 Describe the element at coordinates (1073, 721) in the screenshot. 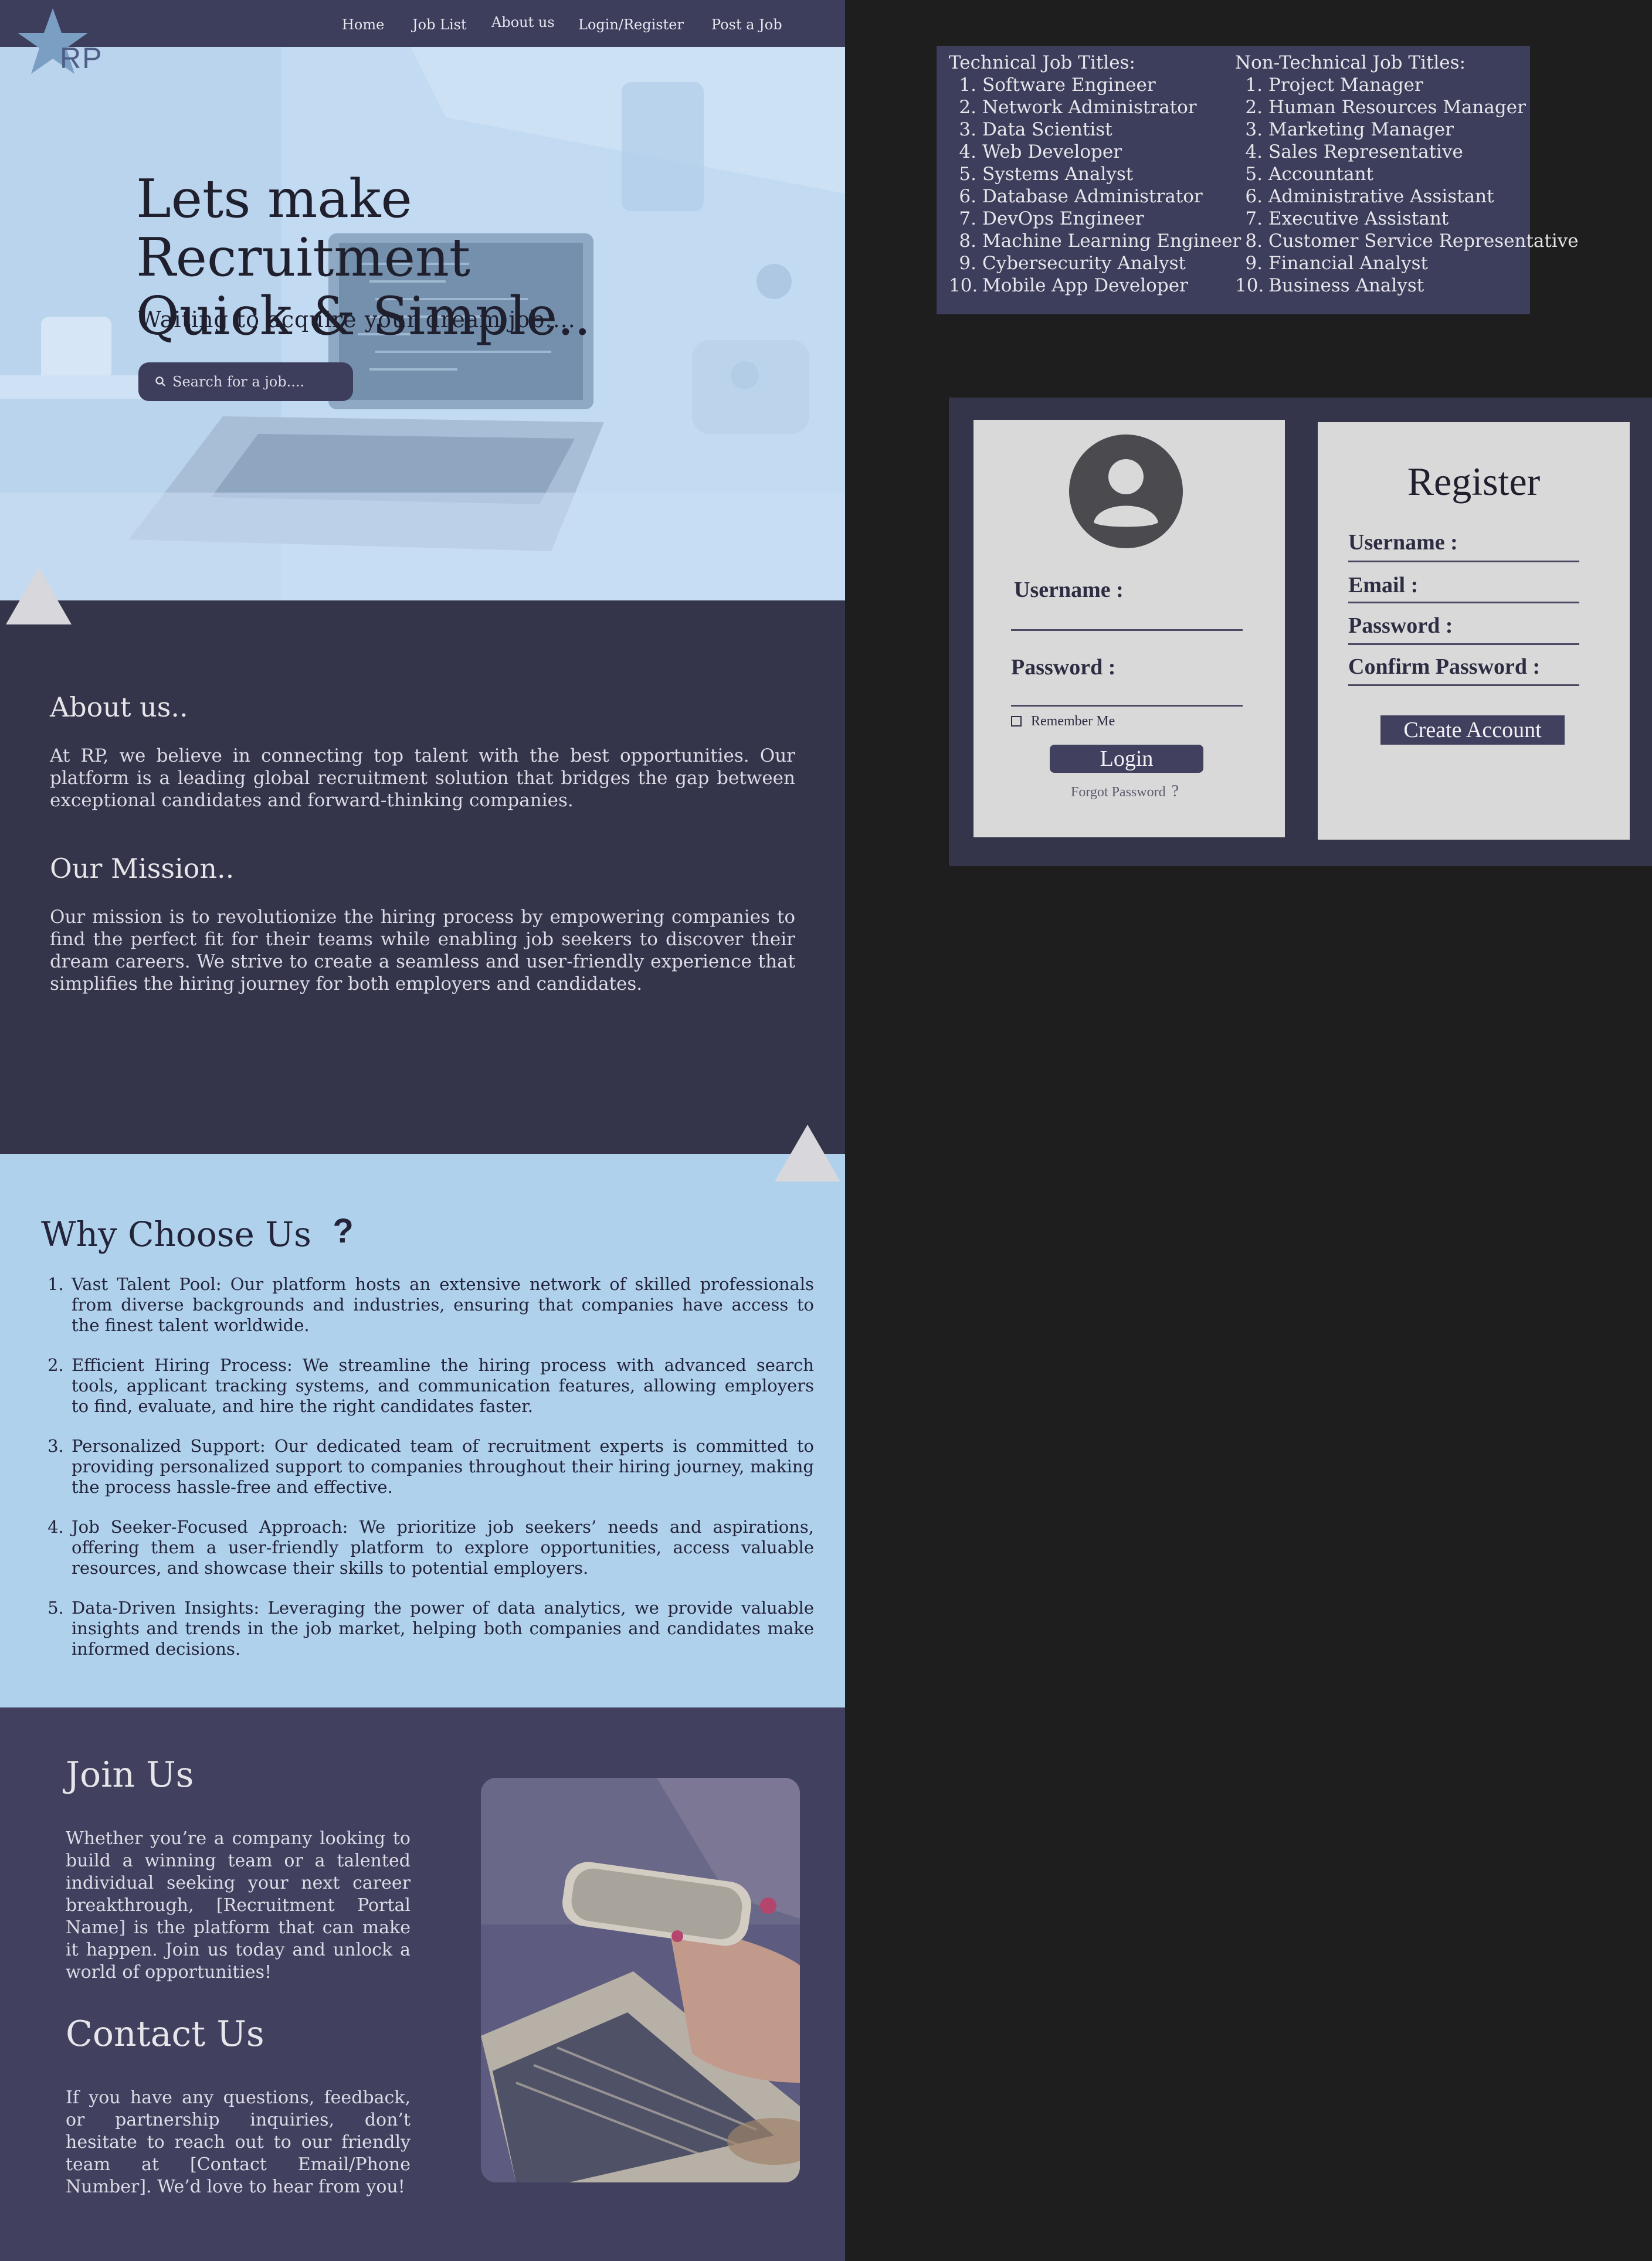

I see `remember-me-label: Remember Me` at that location.